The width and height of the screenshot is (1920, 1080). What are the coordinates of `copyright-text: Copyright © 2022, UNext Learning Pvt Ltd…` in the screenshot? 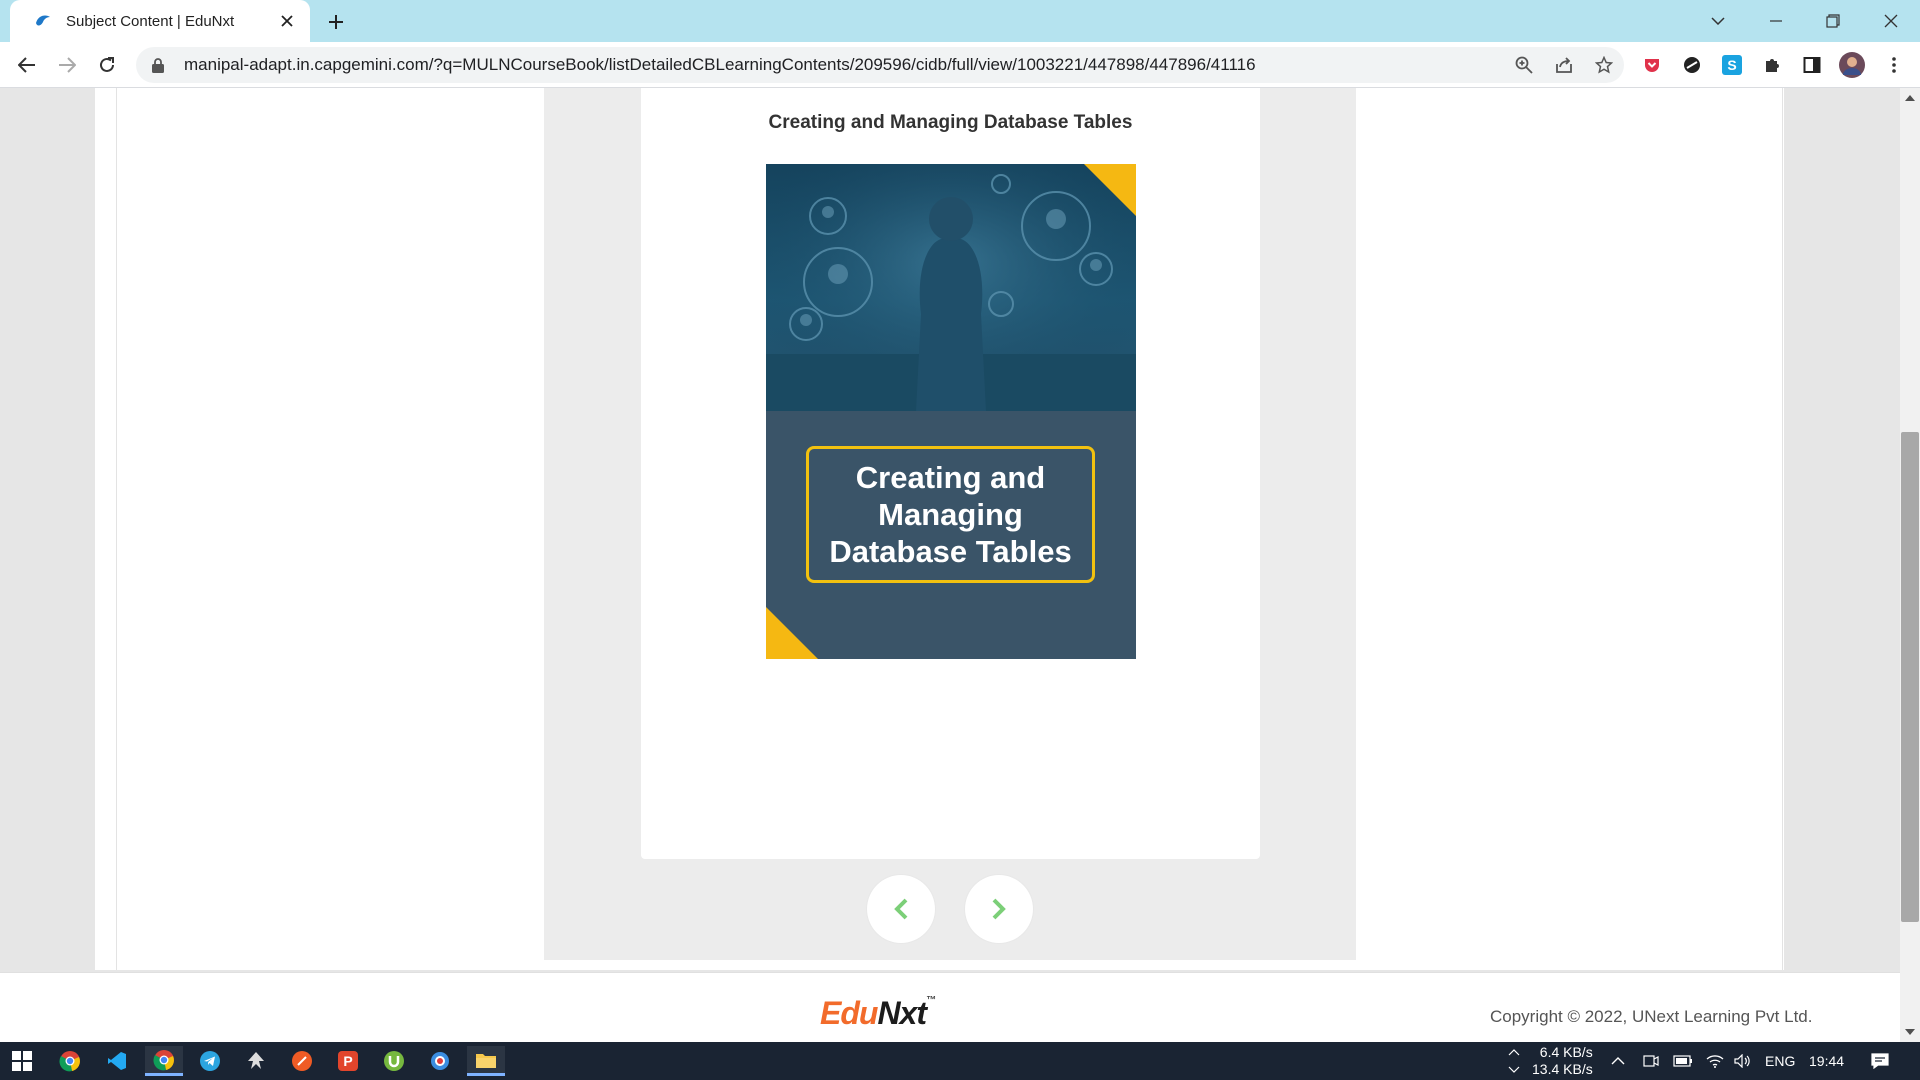 It's located at (1651, 1016).